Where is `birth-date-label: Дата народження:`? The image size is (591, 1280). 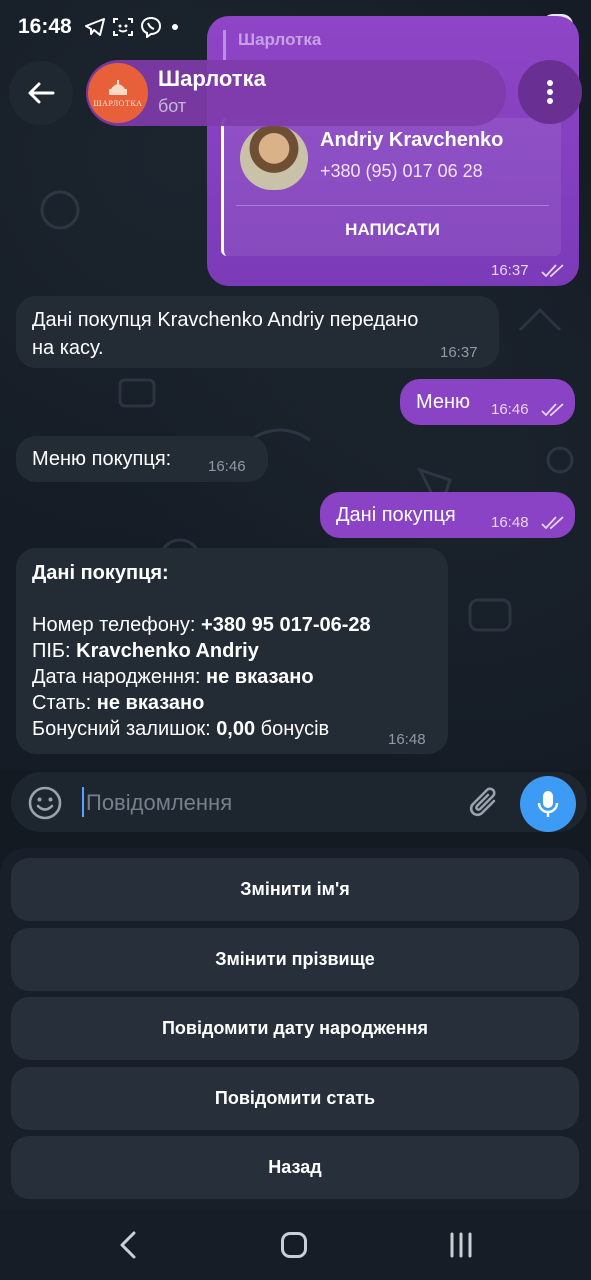 birth-date-label: Дата народження: is located at coordinates (119, 677).